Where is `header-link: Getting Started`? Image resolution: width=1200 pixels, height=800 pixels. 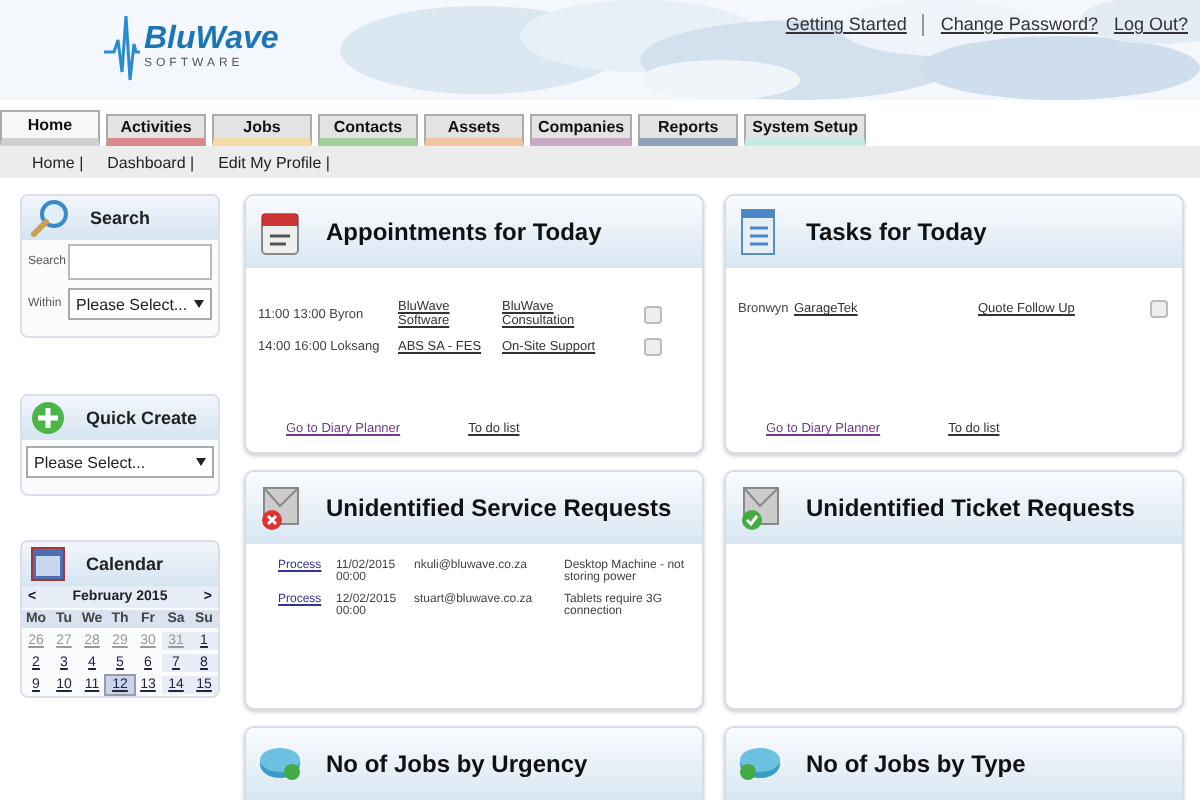 header-link: Getting Started is located at coordinates (846, 25).